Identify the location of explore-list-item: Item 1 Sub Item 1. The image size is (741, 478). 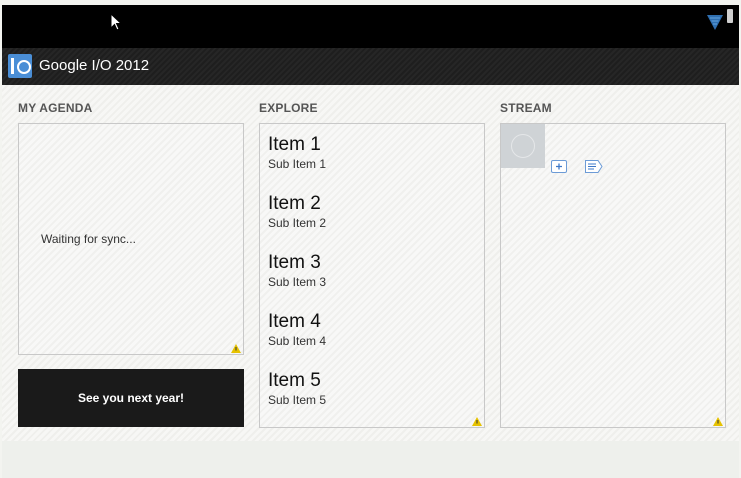
(297, 152).